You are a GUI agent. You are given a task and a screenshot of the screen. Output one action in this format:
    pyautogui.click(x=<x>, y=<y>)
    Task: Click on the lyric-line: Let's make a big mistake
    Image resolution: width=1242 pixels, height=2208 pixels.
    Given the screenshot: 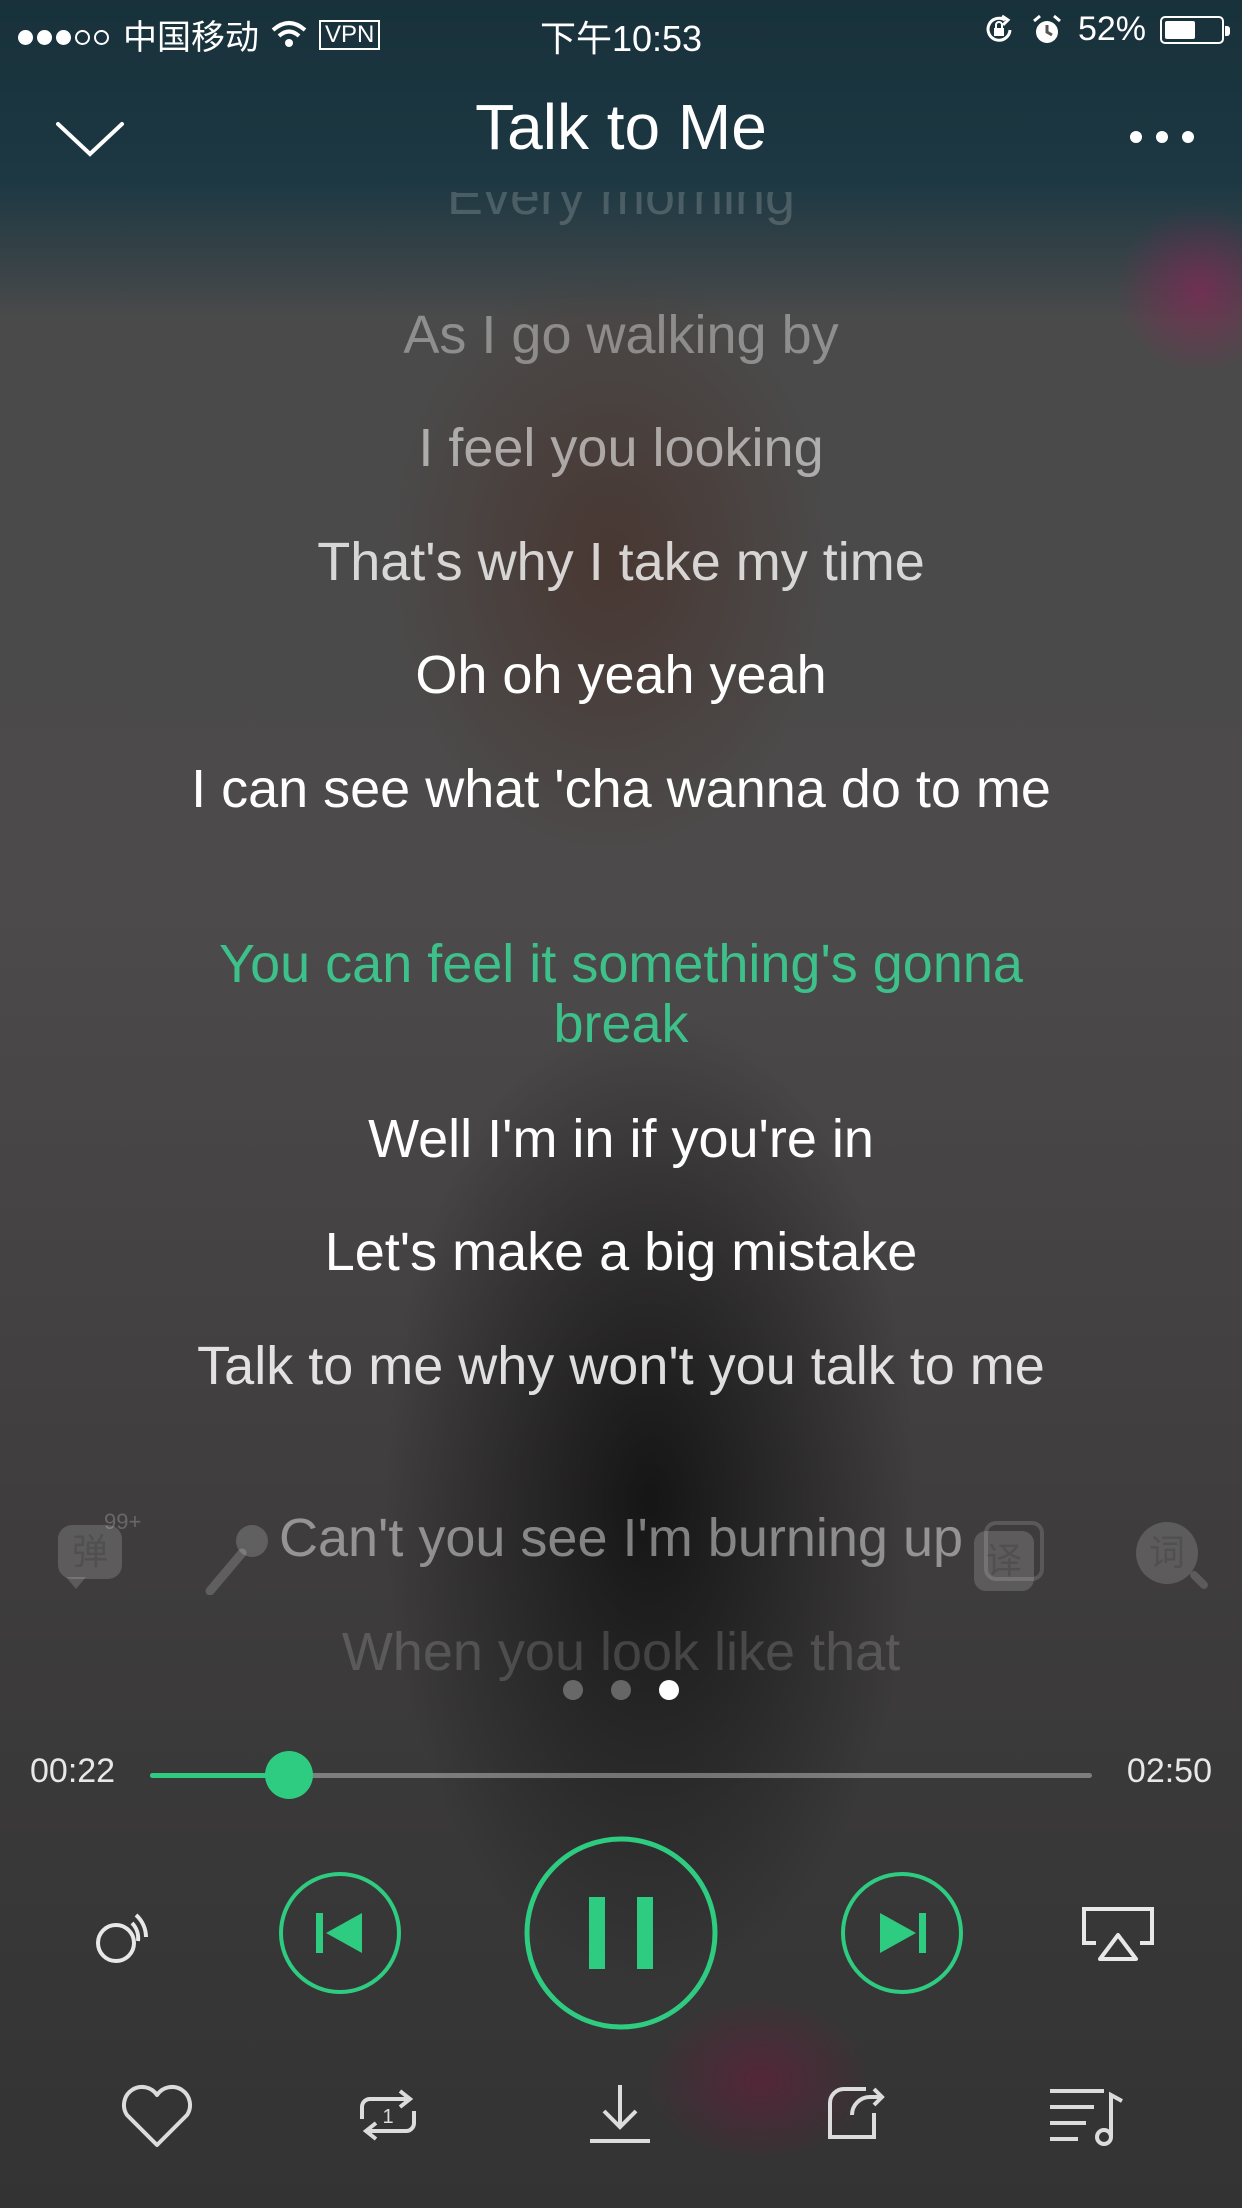 What is the action you would take?
    pyautogui.click(x=621, y=1252)
    